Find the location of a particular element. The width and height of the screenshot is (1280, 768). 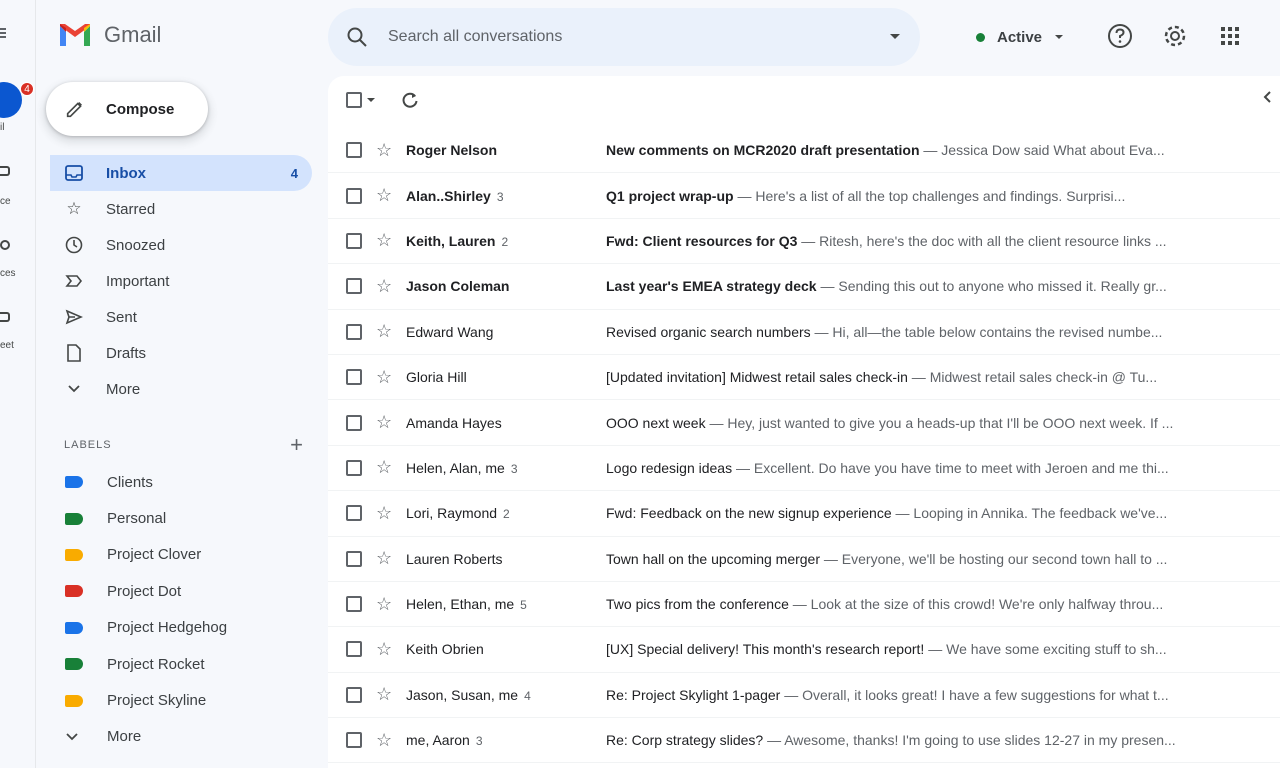

folder-nav: Inbox 4 ☆ Starred Snoozed Important Sent is located at coordinates (181, 281).